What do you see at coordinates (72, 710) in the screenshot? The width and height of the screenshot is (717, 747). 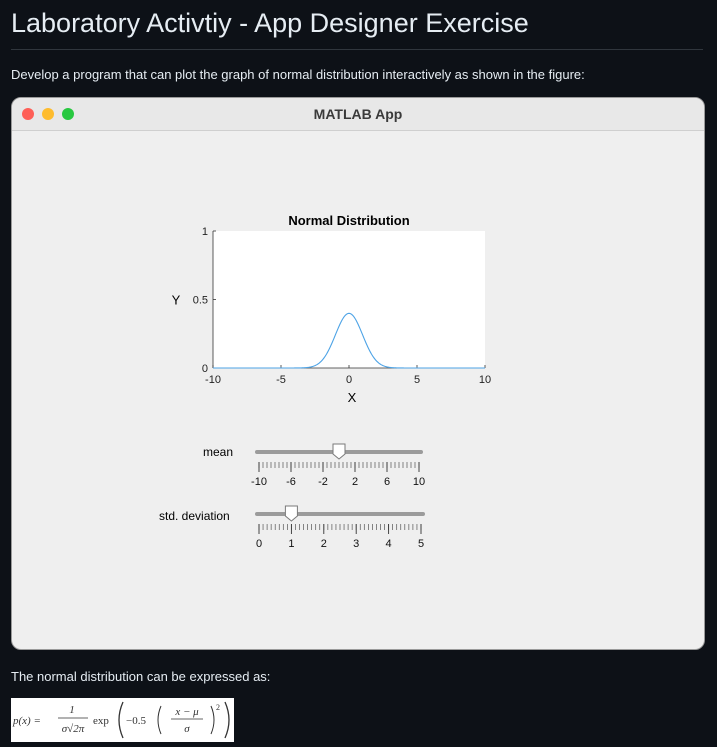 I see `formula-numerator: 1` at bounding box center [72, 710].